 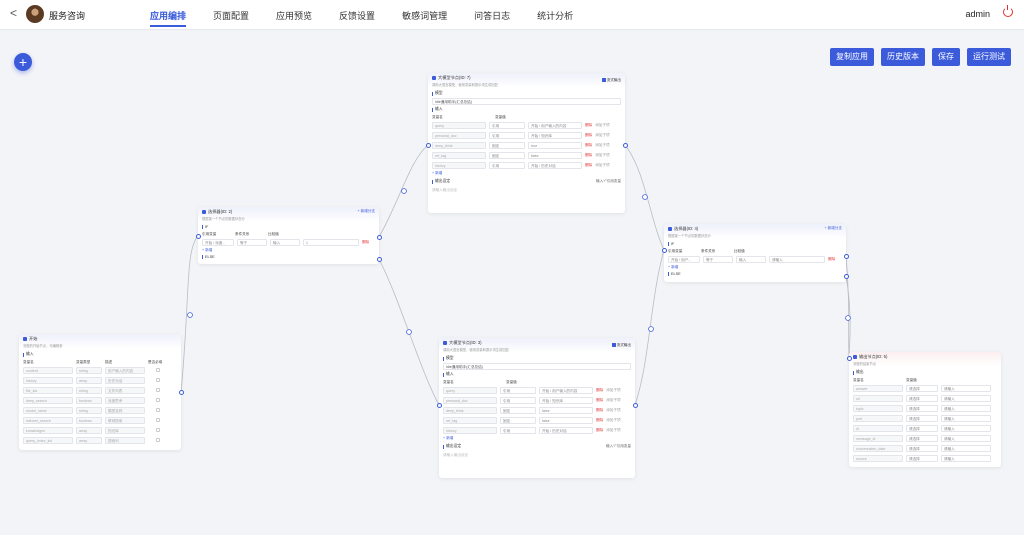 I want to click on condition-field: 请输入, so click(x=797, y=259).